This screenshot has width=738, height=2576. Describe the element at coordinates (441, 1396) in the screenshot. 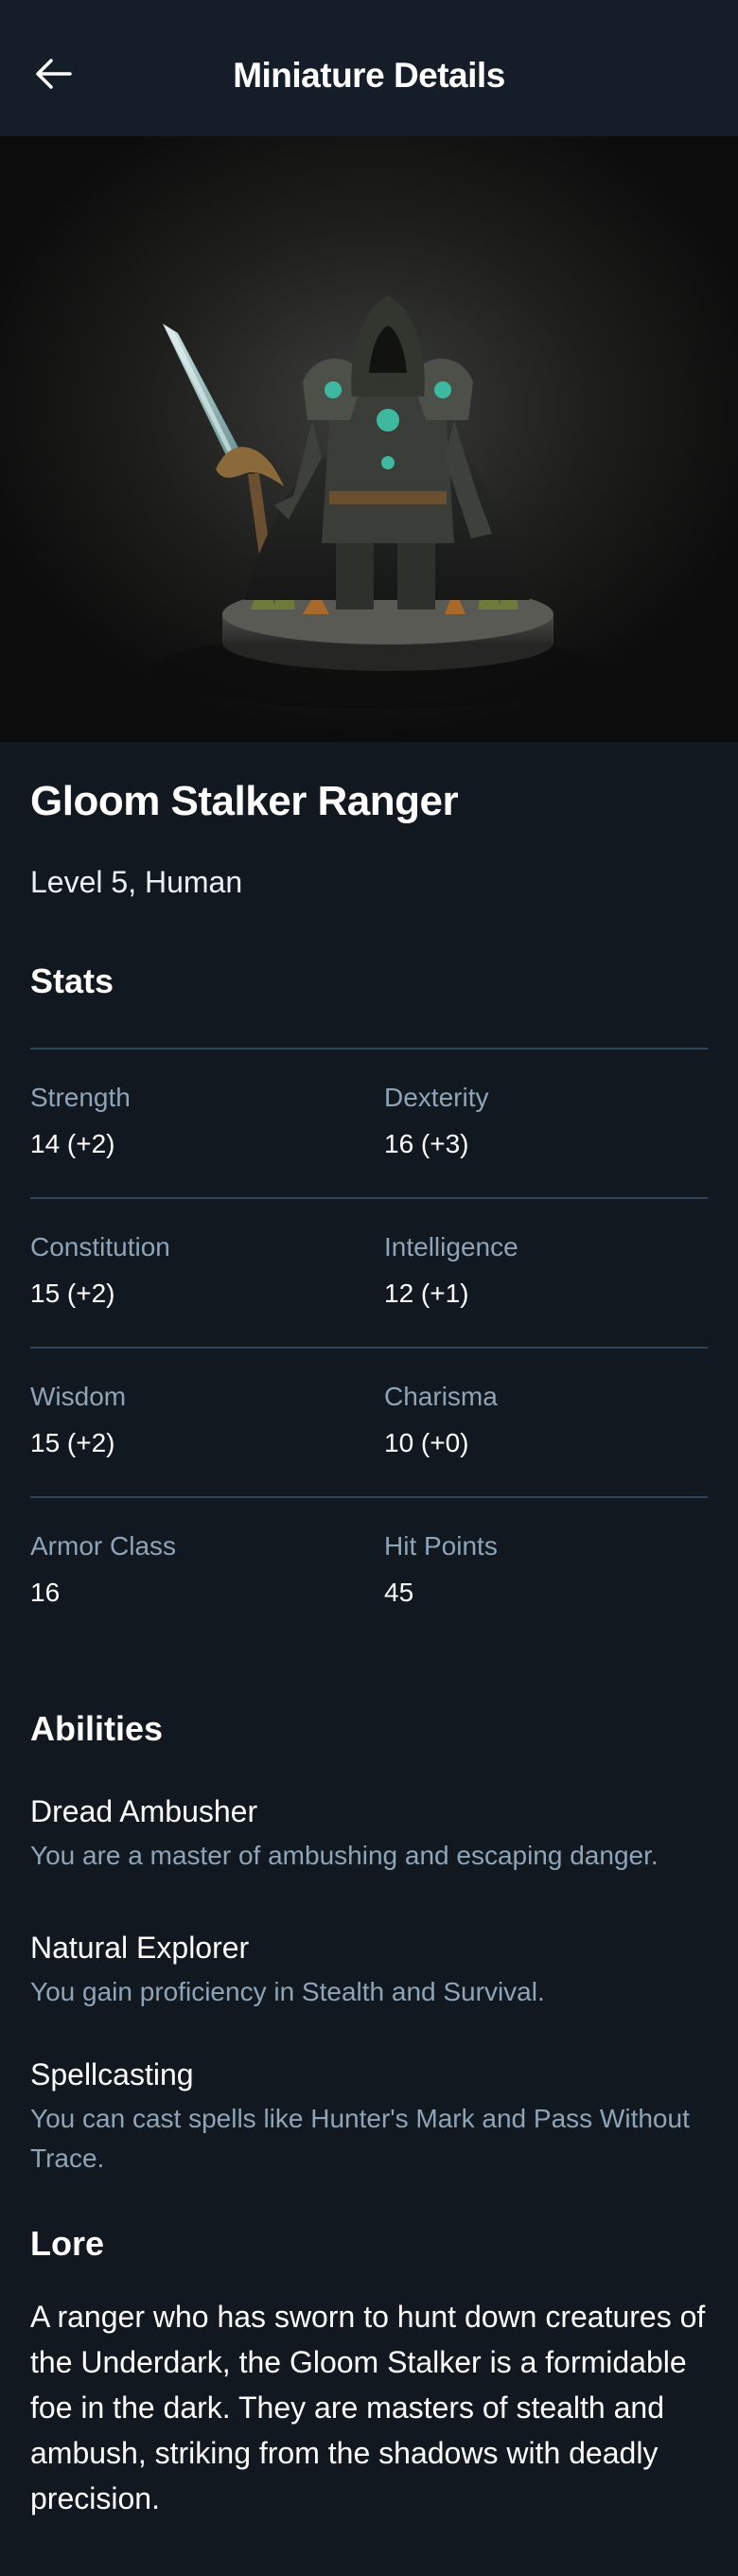

I see `stat-label-charisma: Charisma` at that location.